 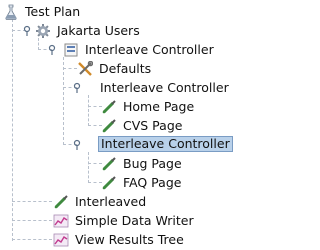 What do you see at coordinates (11, 12) in the screenshot?
I see `test-plan-icon` at bounding box center [11, 12].